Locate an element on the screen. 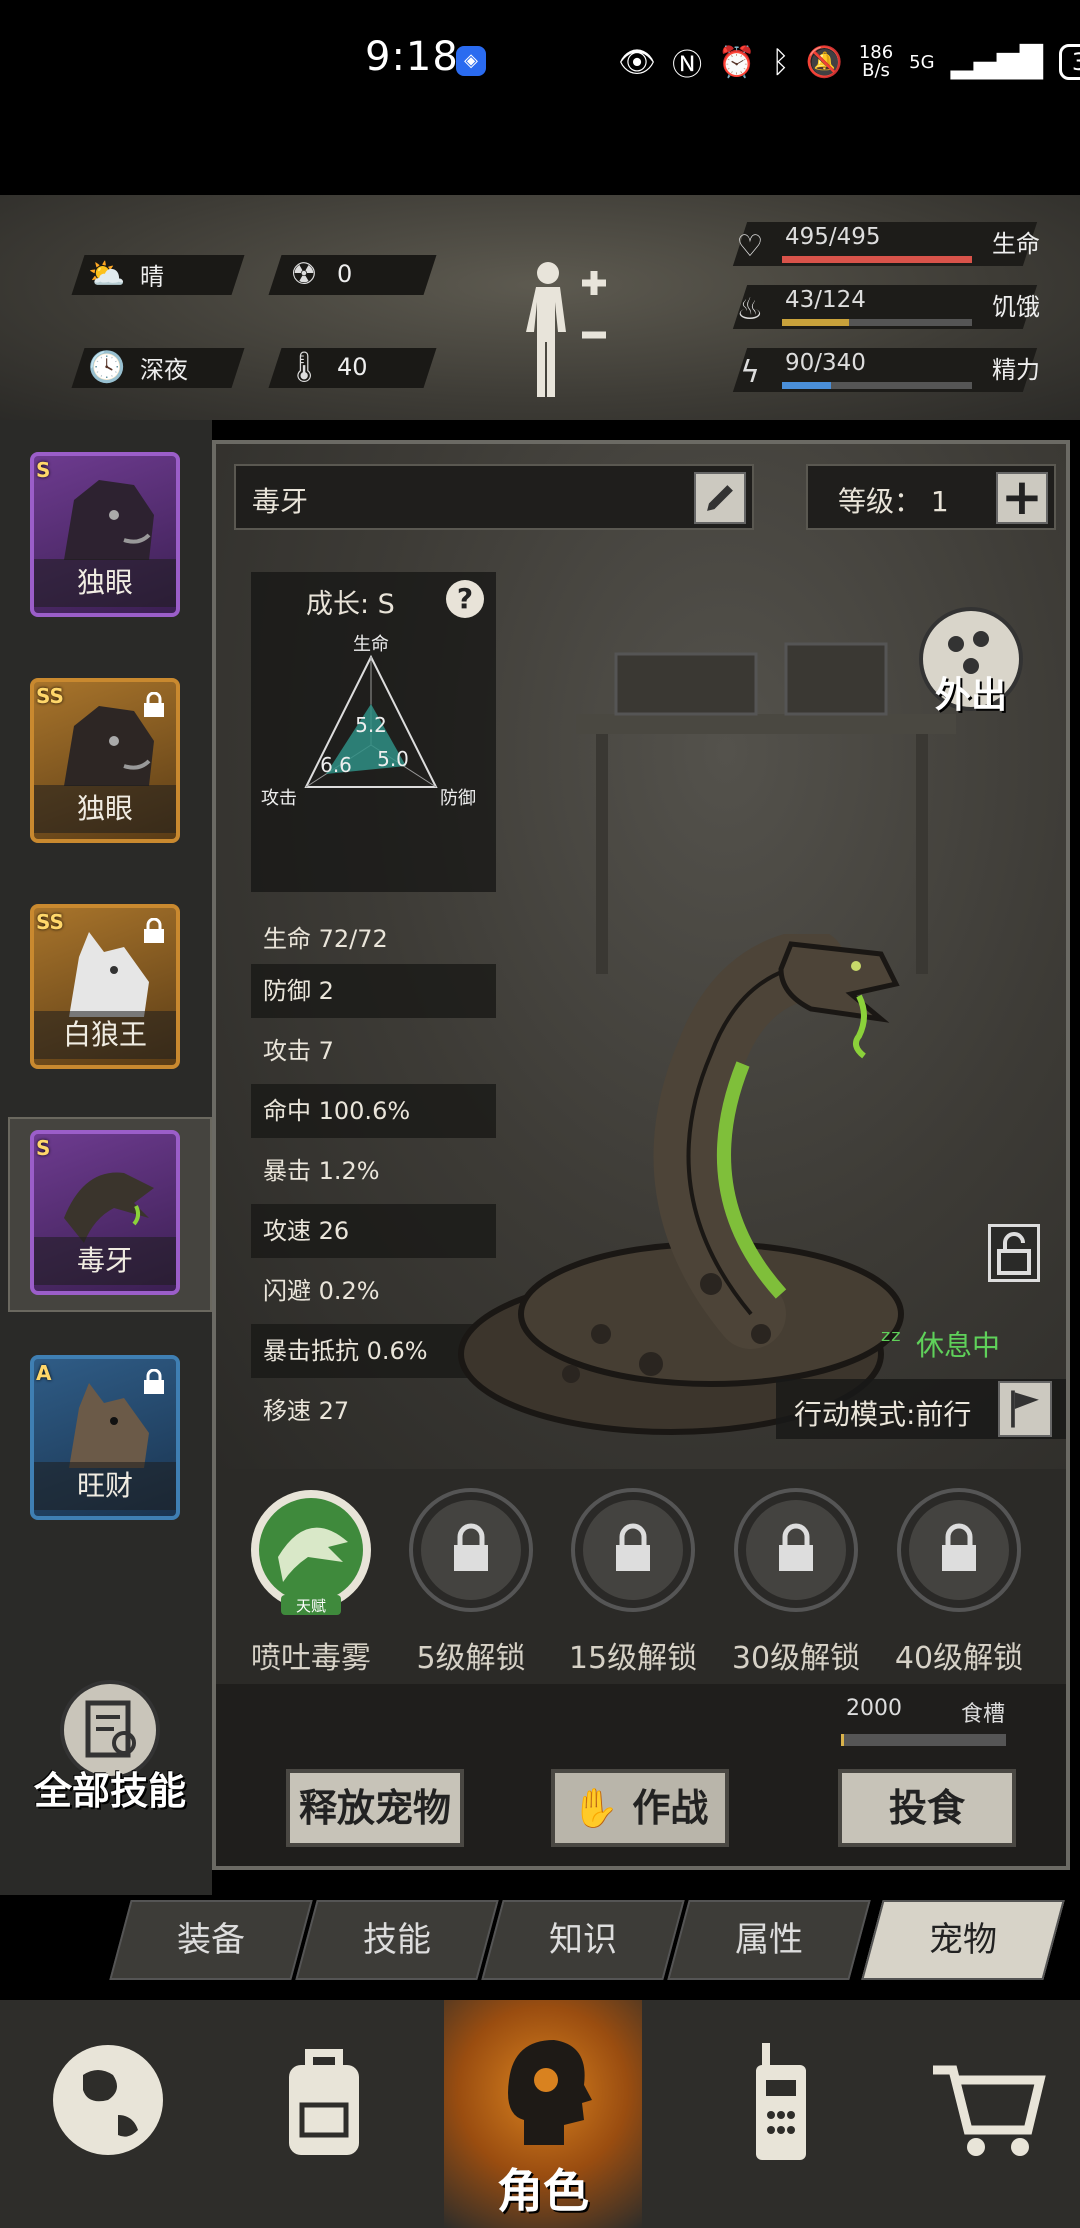 This screenshot has width=1080, height=2228. skill-label: 30级解锁 is located at coordinates (796, 1658).